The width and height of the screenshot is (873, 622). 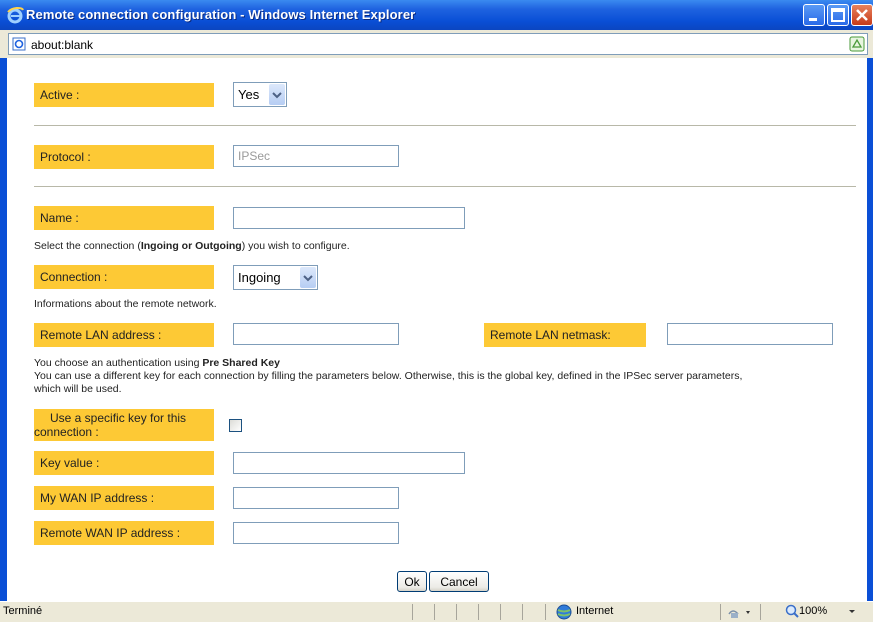 What do you see at coordinates (118, 418) in the screenshot?
I see `specific-key-label-line1: Use a specific key for this` at bounding box center [118, 418].